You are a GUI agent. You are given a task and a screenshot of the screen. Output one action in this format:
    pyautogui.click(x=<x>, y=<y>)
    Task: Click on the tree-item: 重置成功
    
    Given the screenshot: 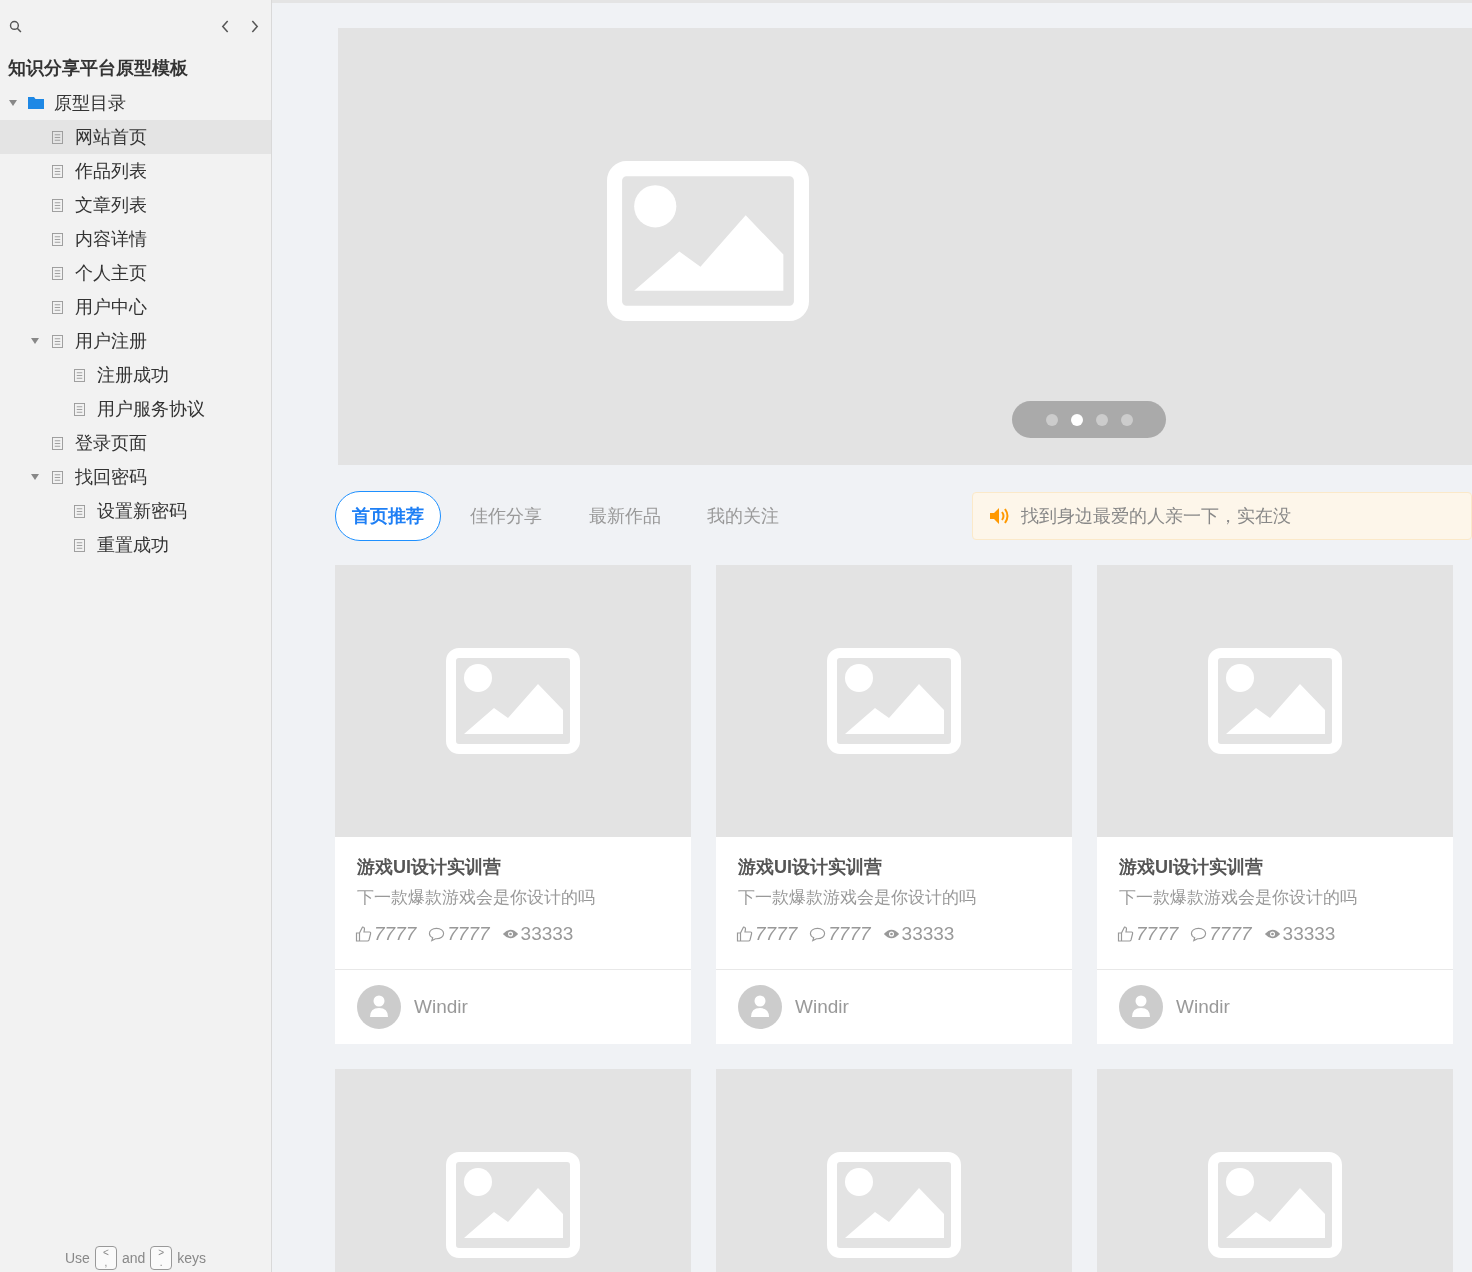 What is the action you would take?
    pyautogui.click(x=135, y=545)
    